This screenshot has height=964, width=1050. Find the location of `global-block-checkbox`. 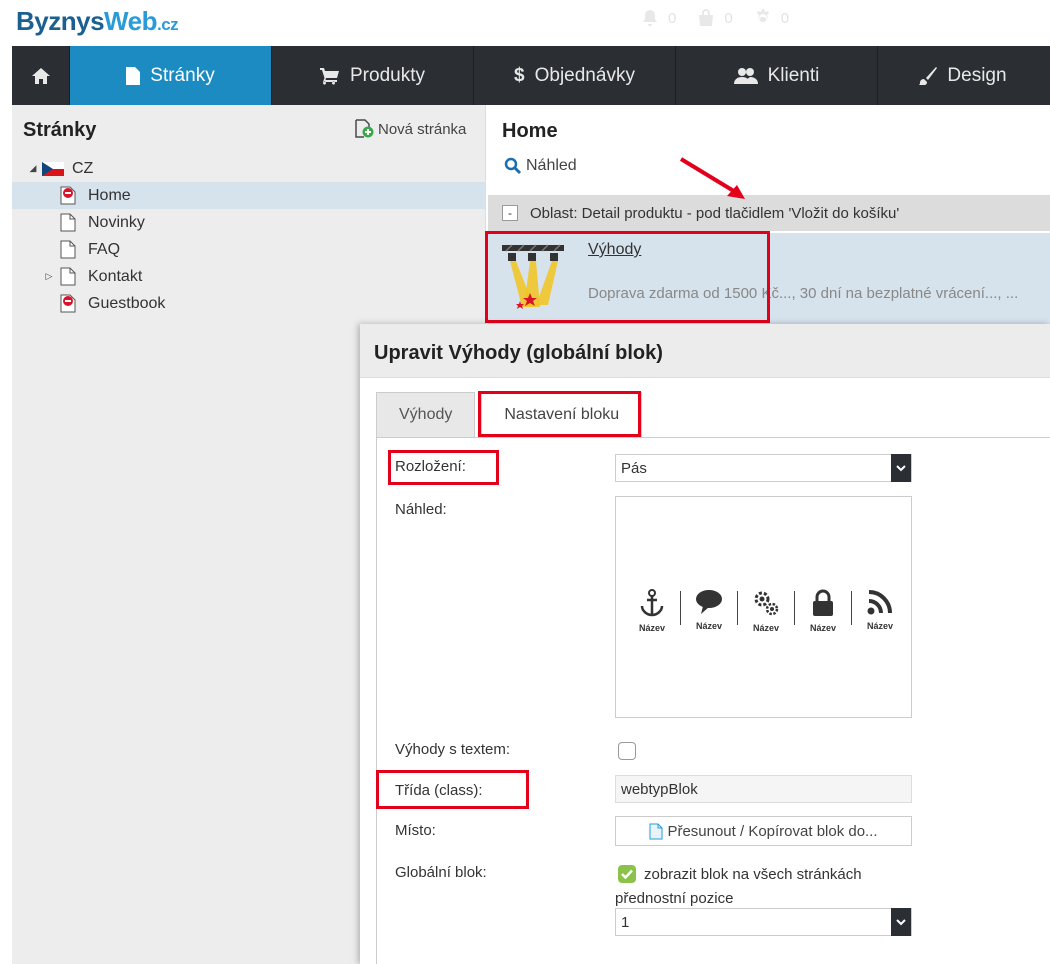

global-block-checkbox is located at coordinates (627, 874).